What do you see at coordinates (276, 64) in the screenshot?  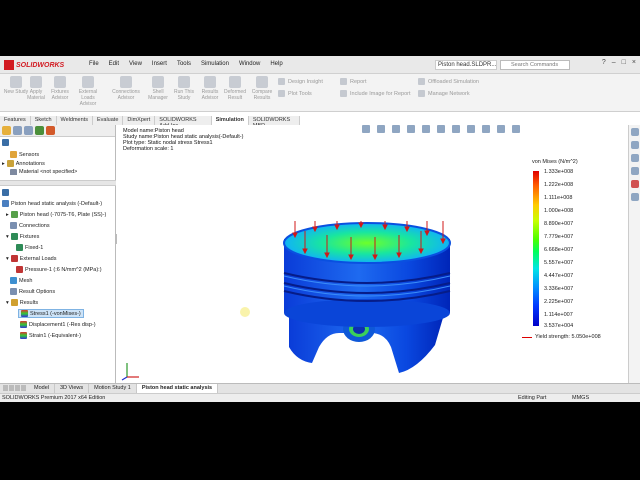 I see `menu-help: Help` at bounding box center [276, 64].